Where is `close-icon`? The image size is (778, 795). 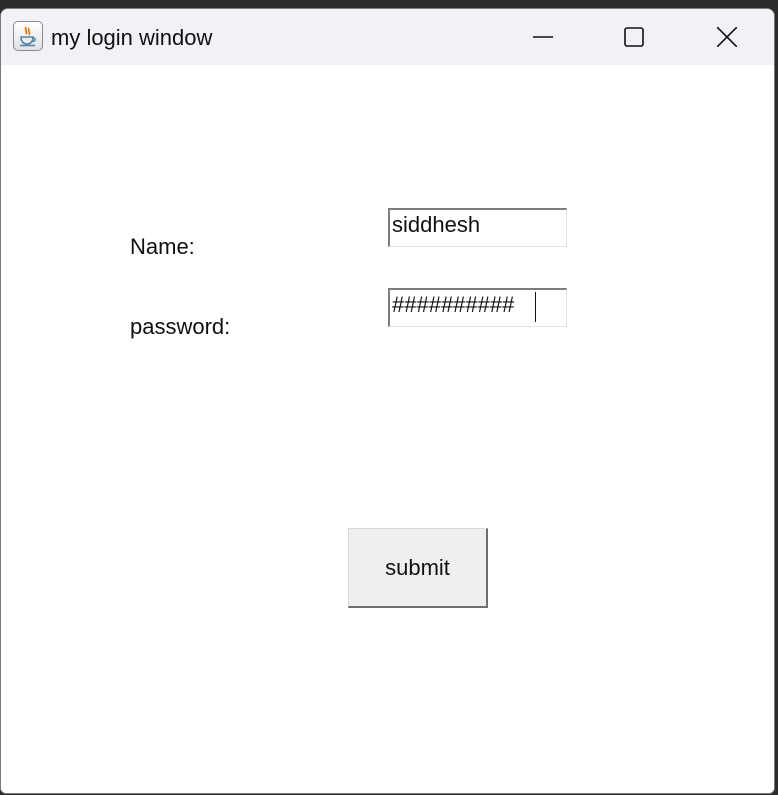 close-icon is located at coordinates (727, 37).